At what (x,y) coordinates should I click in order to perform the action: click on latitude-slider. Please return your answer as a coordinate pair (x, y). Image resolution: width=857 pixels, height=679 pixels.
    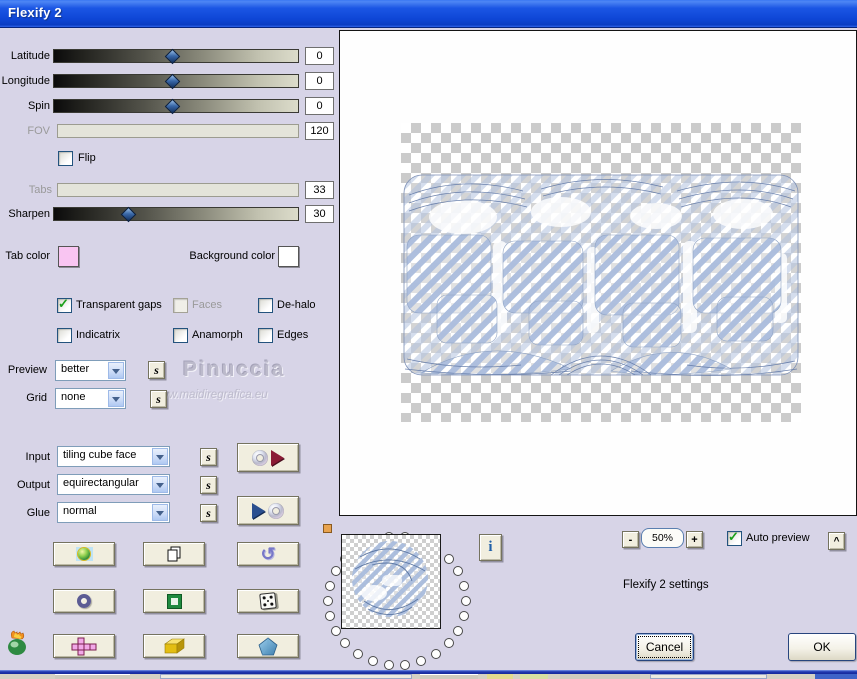
    Looking at the image, I should click on (176, 56).